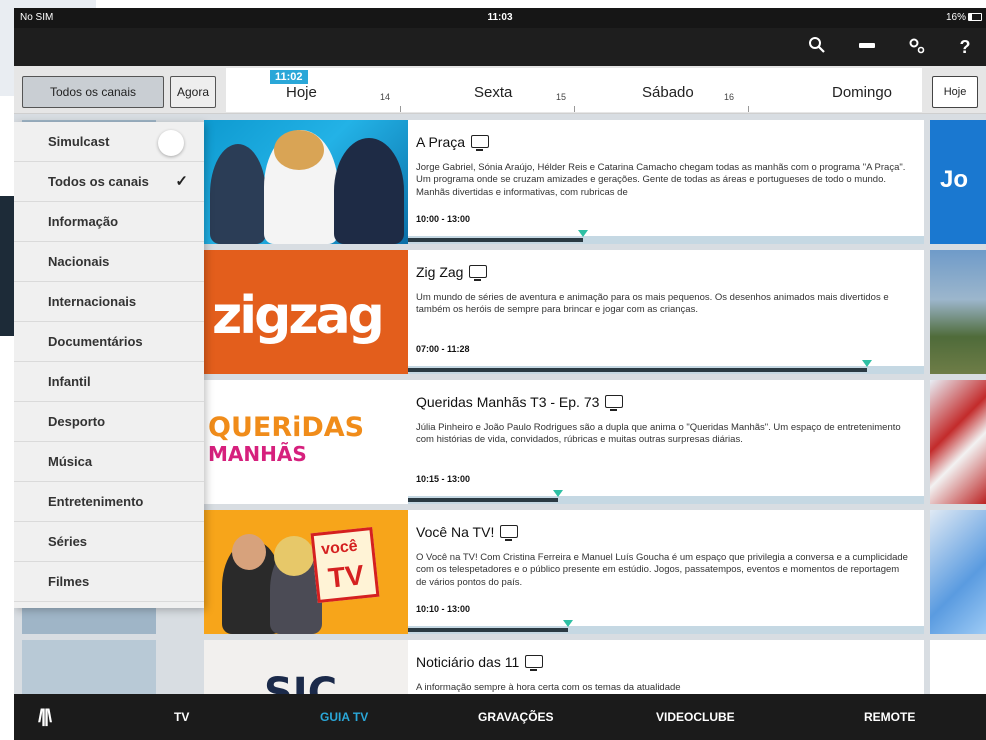 The height and width of the screenshot is (740, 986). What do you see at coordinates (7, 266) in the screenshot?
I see `page-background-dark` at bounding box center [7, 266].